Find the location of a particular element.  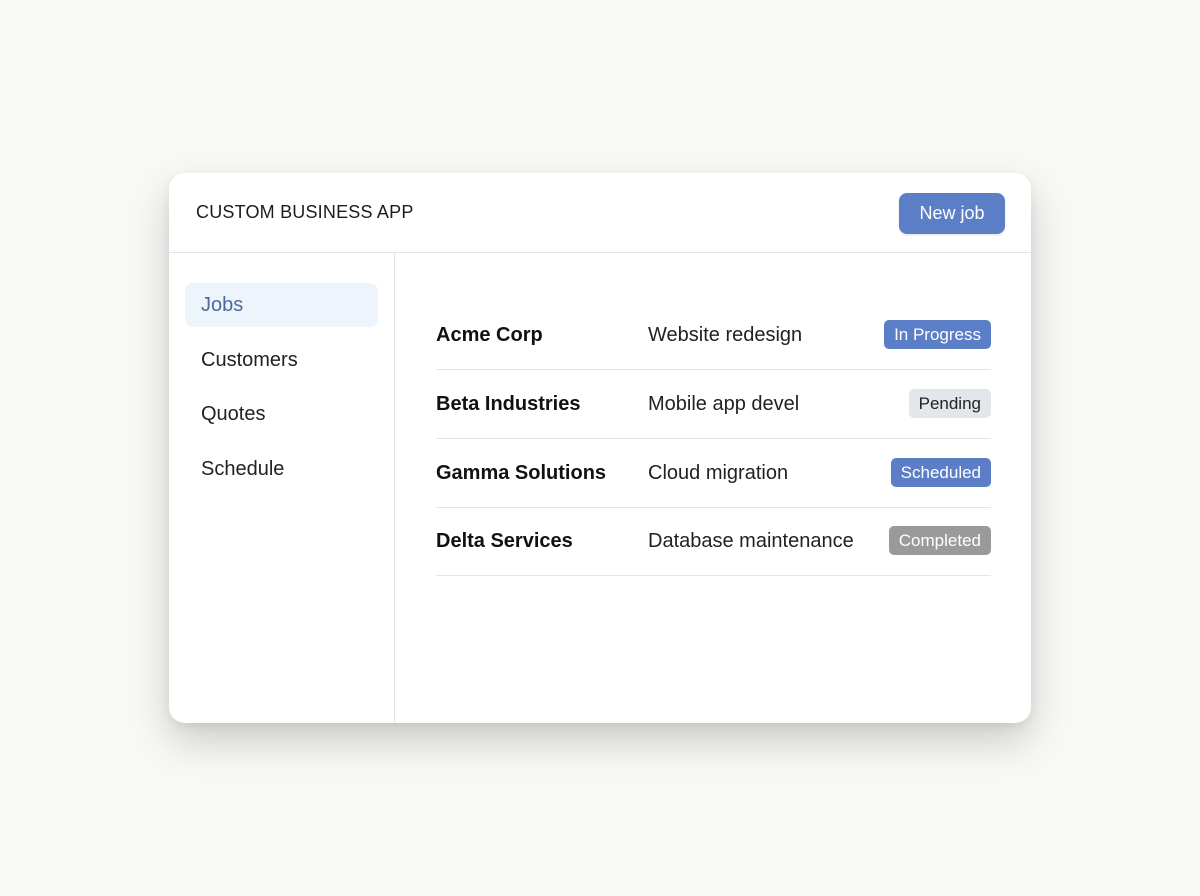

job-row: Beta Industries Mobile app devel Pending is located at coordinates (713, 404).